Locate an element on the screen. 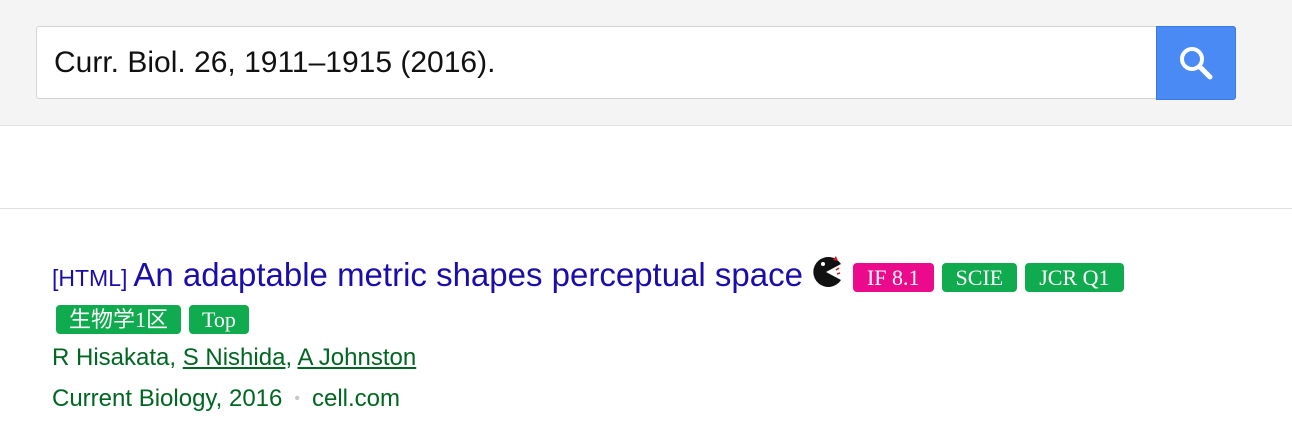 This screenshot has width=1292, height=440. result-authors: R Hisakata, S Nishida, A Johnston is located at coordinates (662, 358).